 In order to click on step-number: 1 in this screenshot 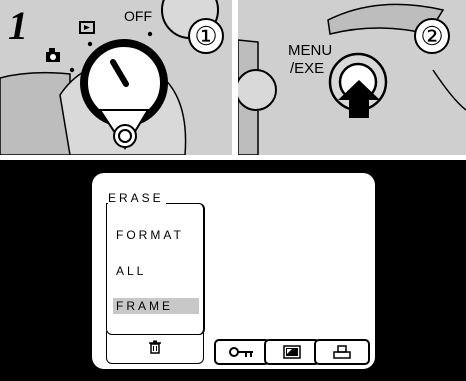, I will do `click(18, 25)`.